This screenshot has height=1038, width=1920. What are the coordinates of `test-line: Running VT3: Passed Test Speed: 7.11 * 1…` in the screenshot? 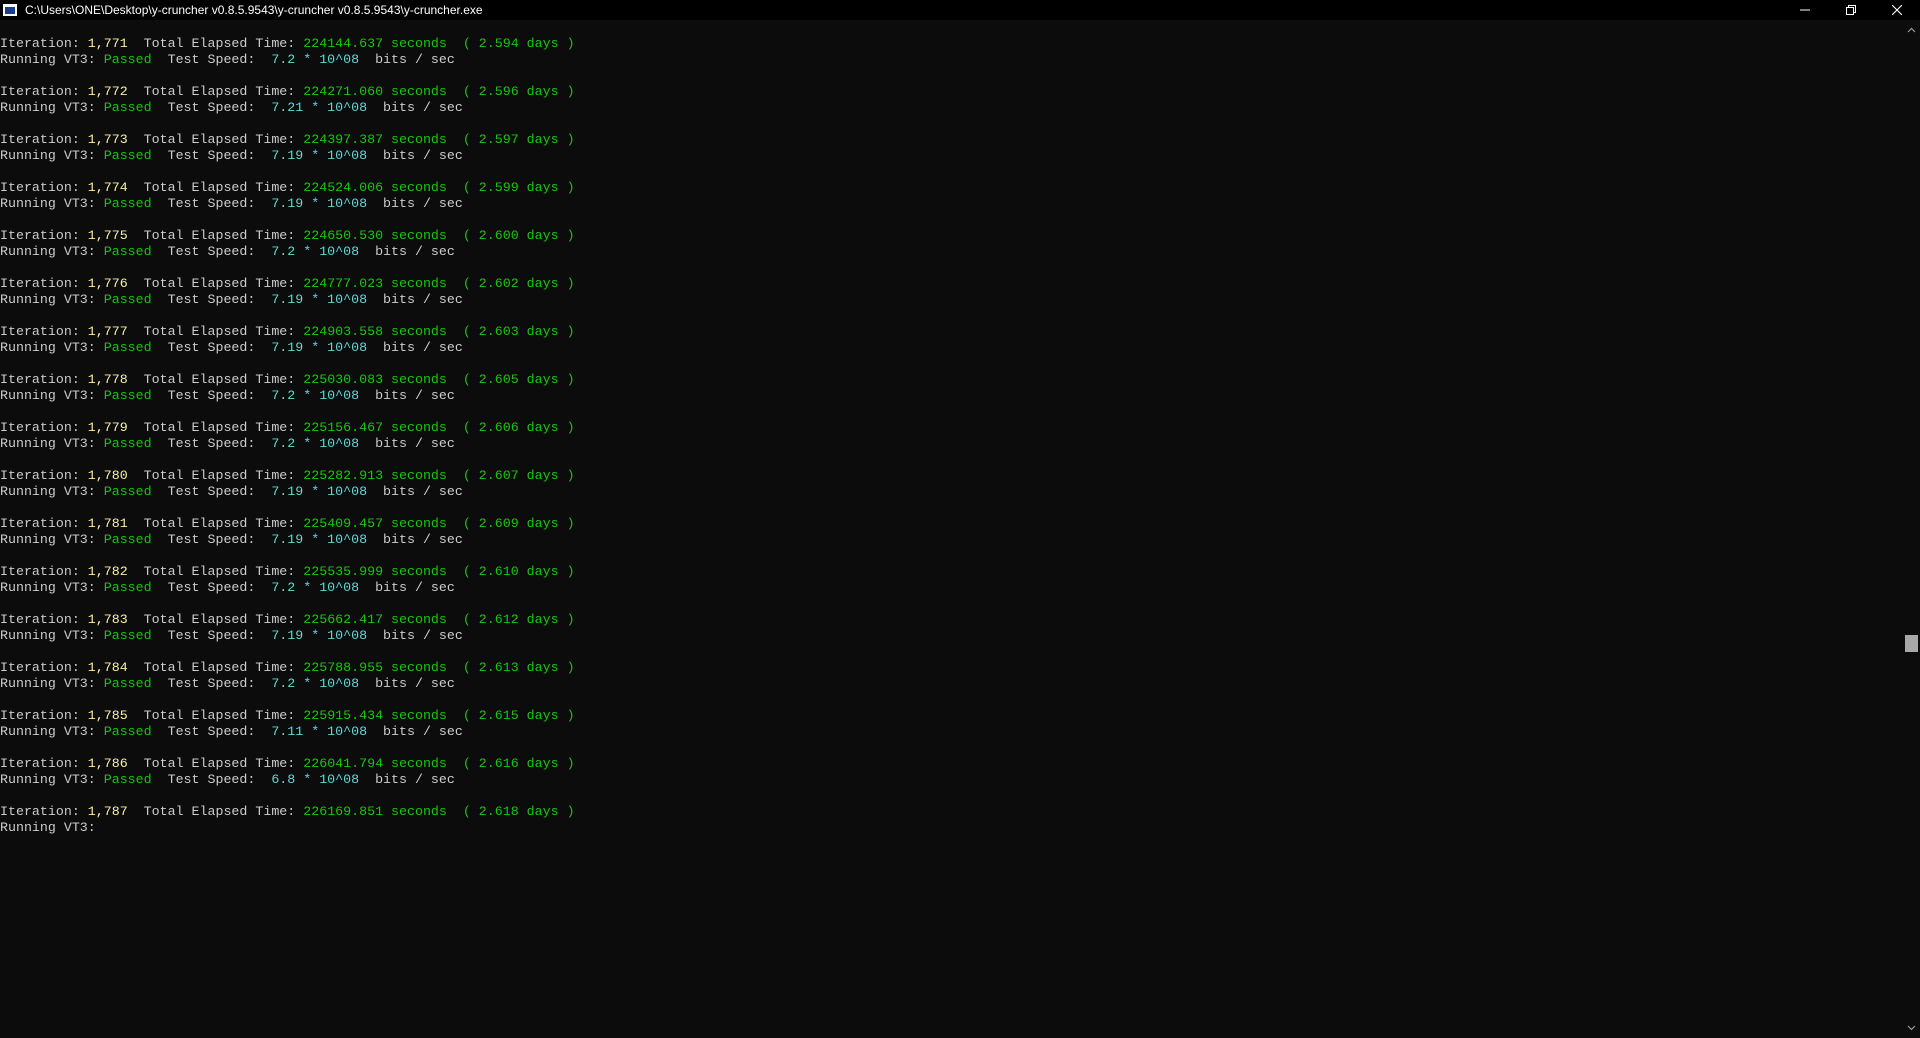 It's located at (950, 732).